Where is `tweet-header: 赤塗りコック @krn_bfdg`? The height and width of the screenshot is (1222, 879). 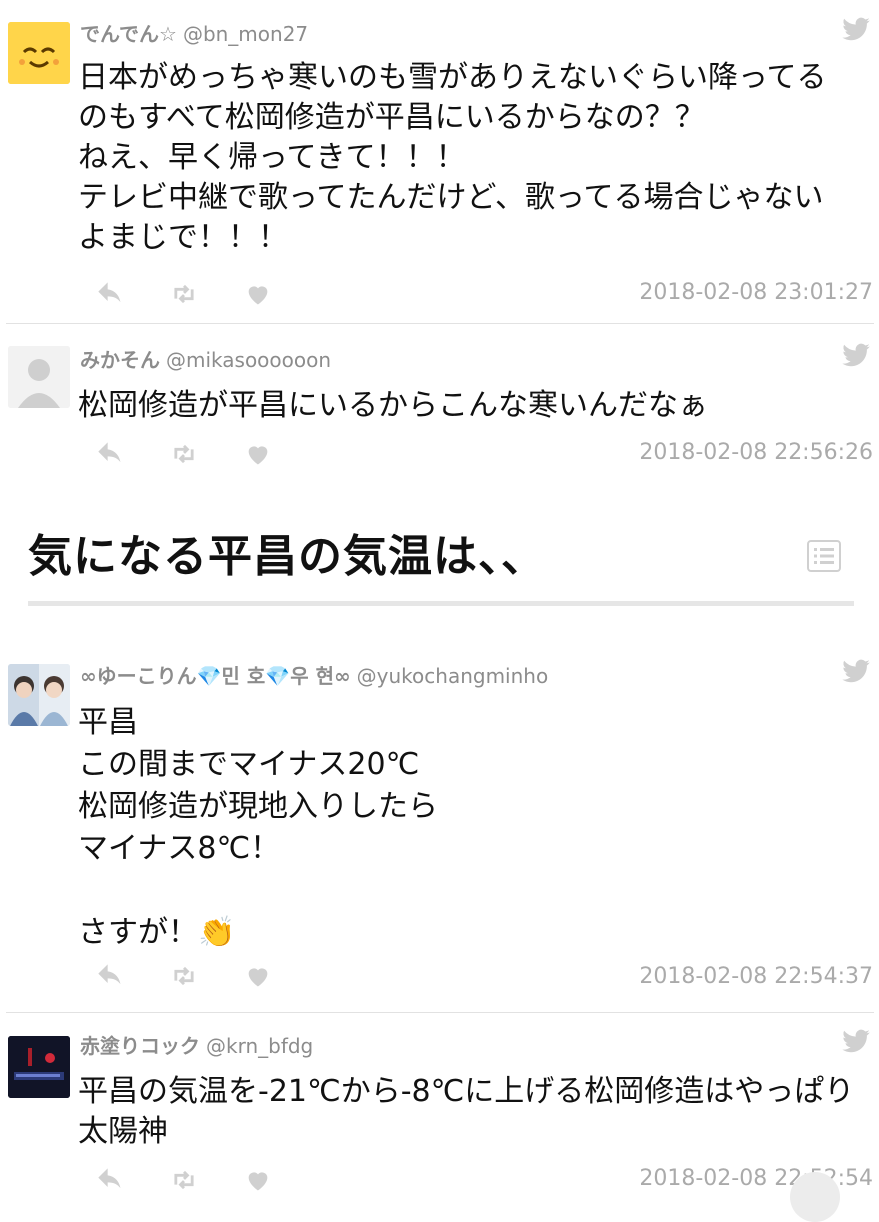
tweet-header: 赤塗りコック @krn_bfdg is located at coordinates (196, 1044).